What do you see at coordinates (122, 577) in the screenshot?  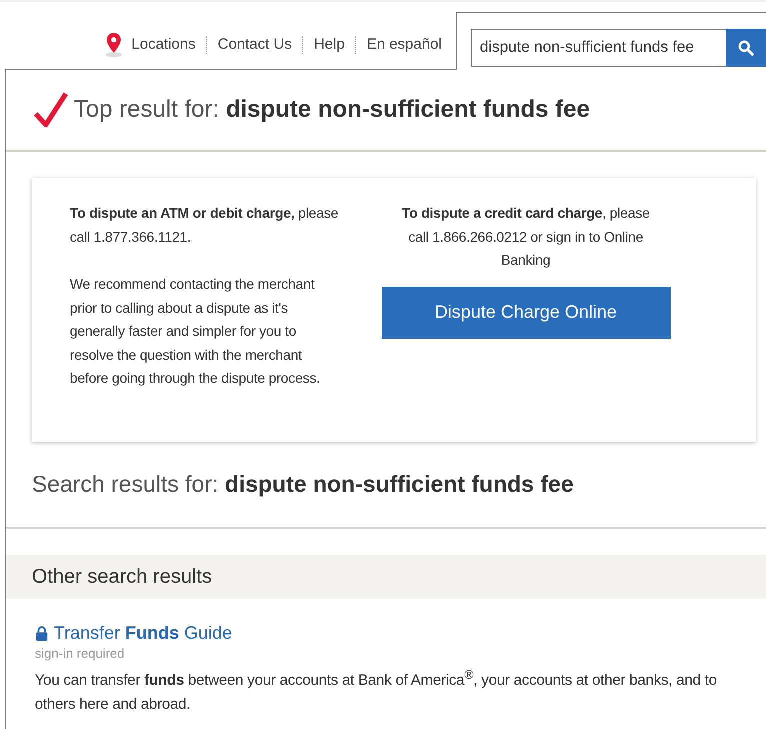 I see `section-heading: Other search results` at bounding box center [122, 577].